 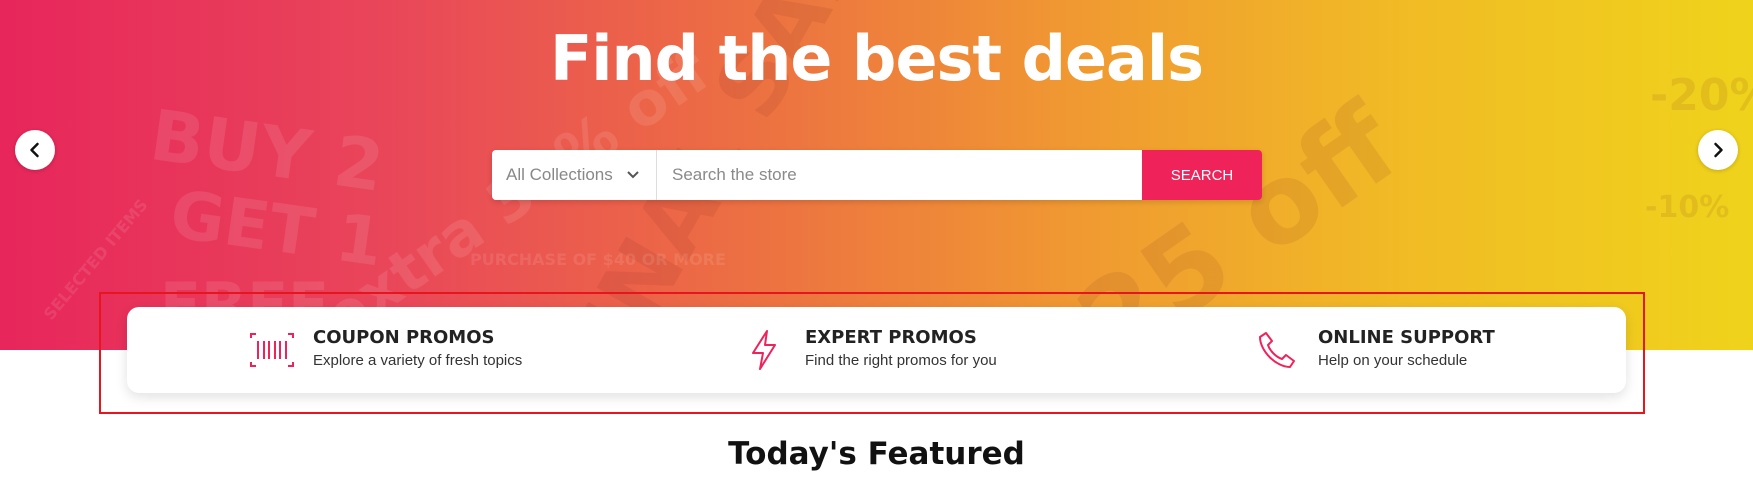 I want to click on collections-dropdown: All Collections, so click(x=574, y=175).